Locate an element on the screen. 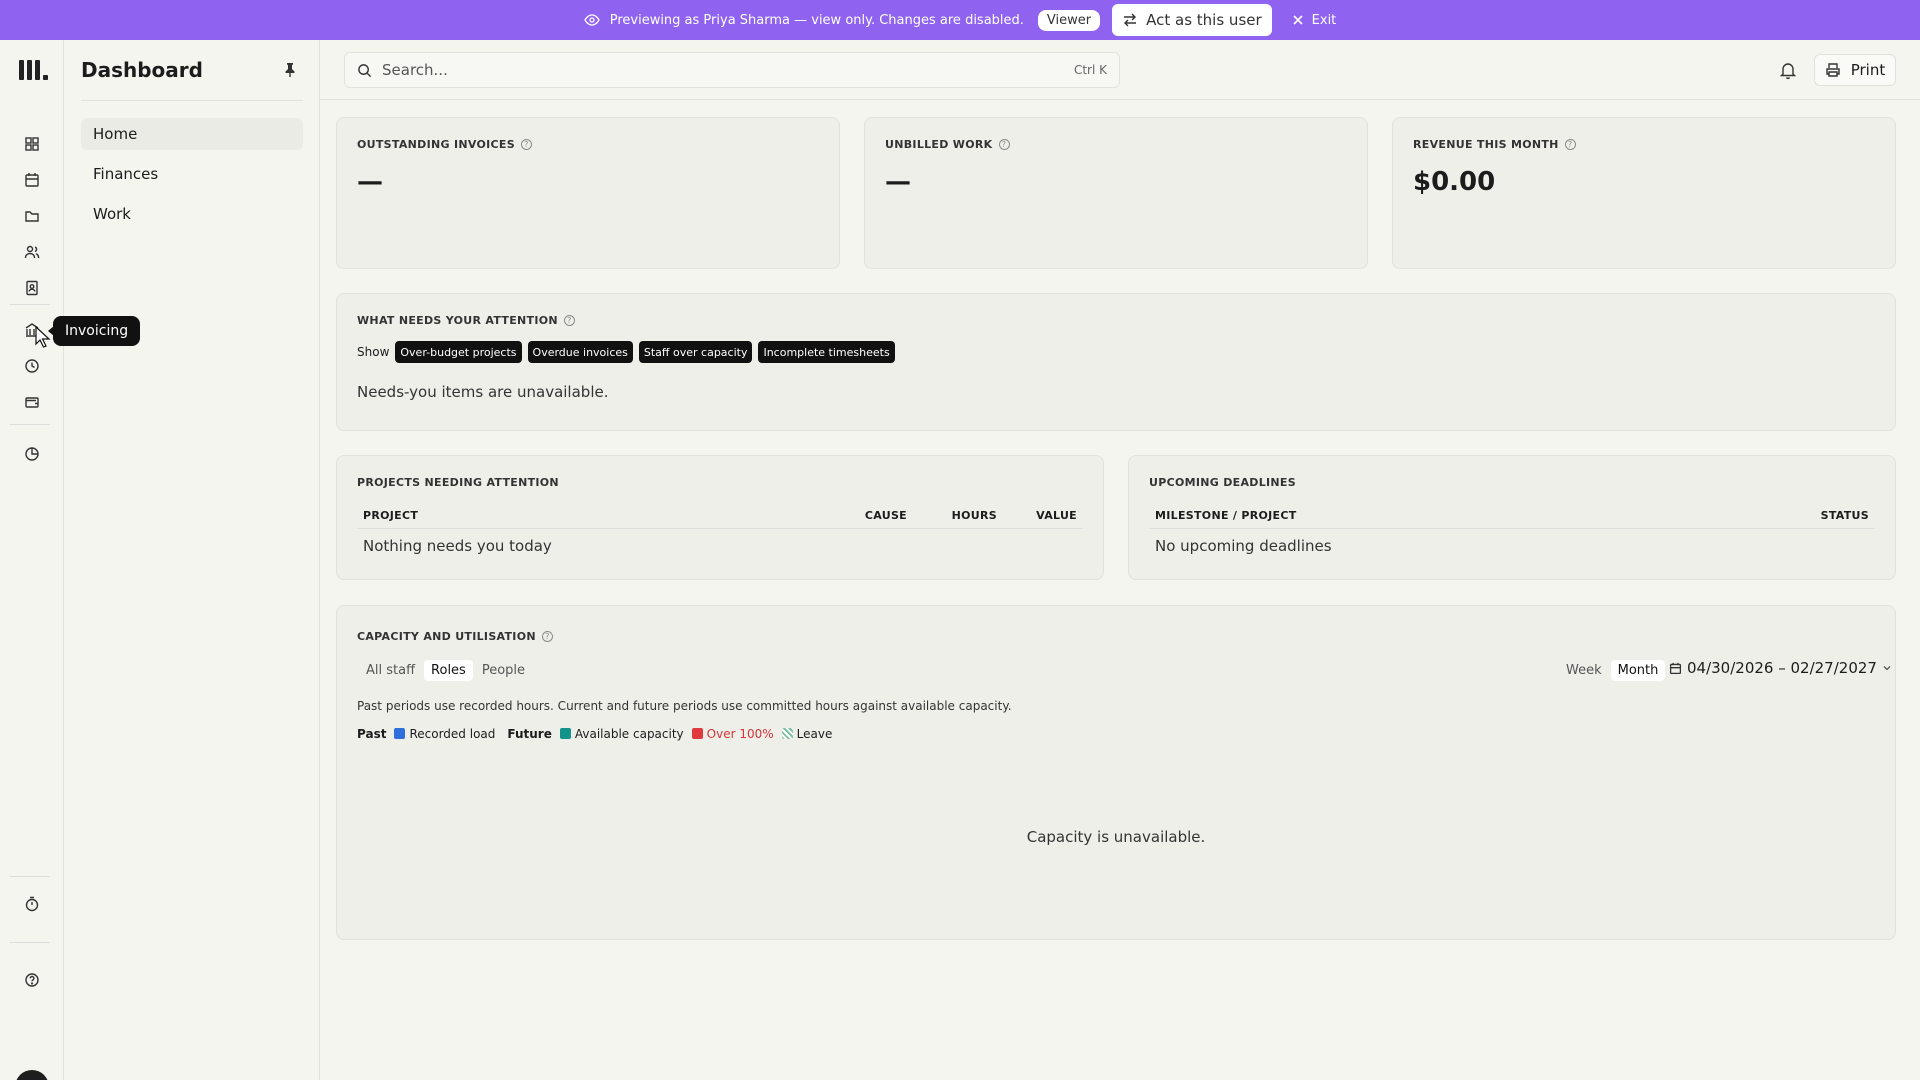 The height and width of the screenshot is (1080, 1920). icon-rail: SC is located at coordinates (32, 560).